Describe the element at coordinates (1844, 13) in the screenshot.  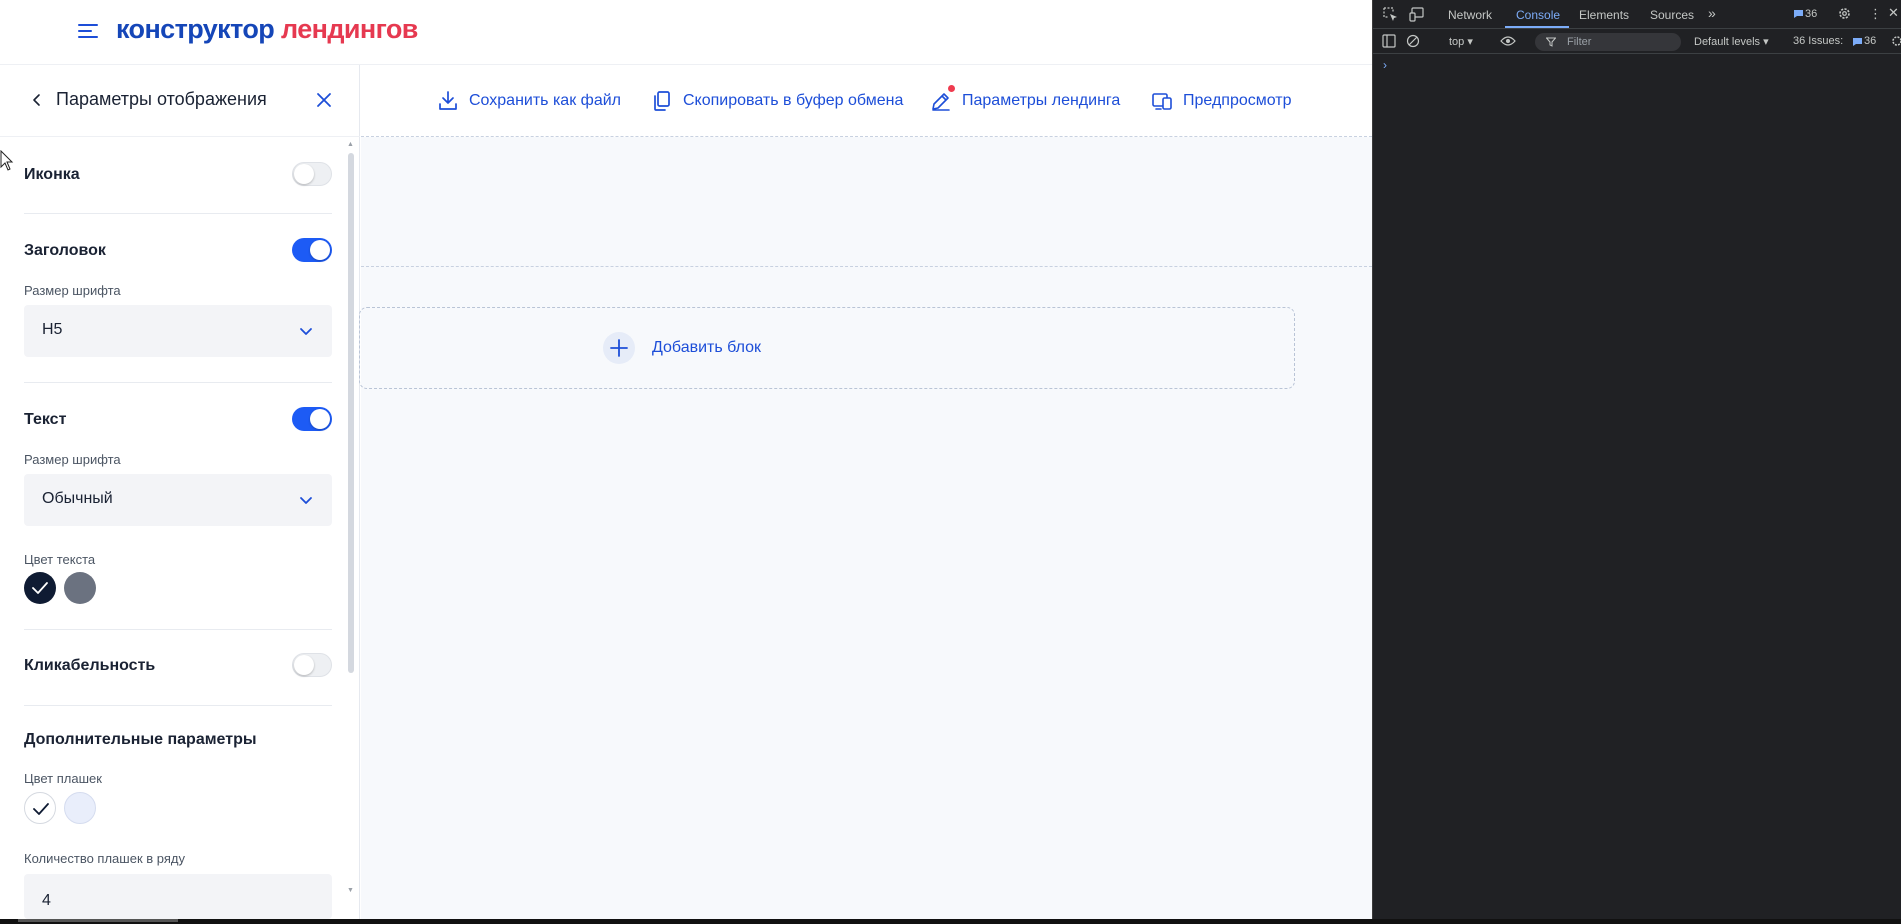
I see `settings-gear-icon` at that location.